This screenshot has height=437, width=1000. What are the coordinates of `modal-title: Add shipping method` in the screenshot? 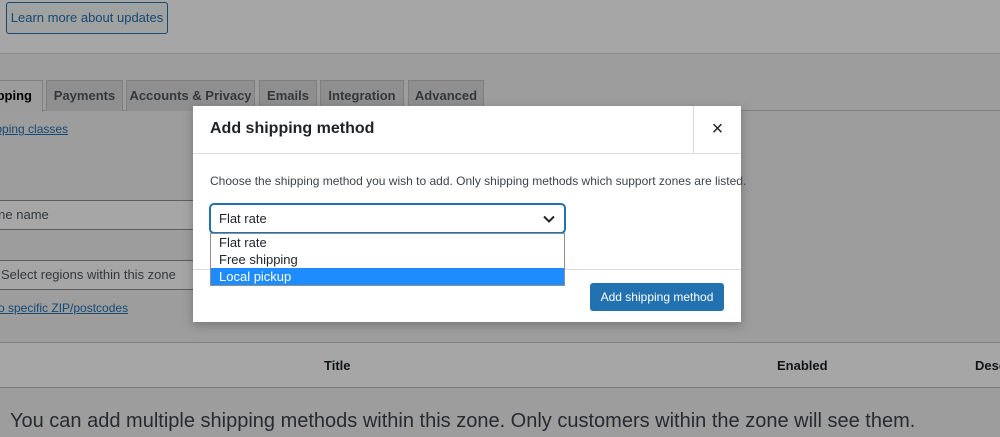 It's located at (292, 128).